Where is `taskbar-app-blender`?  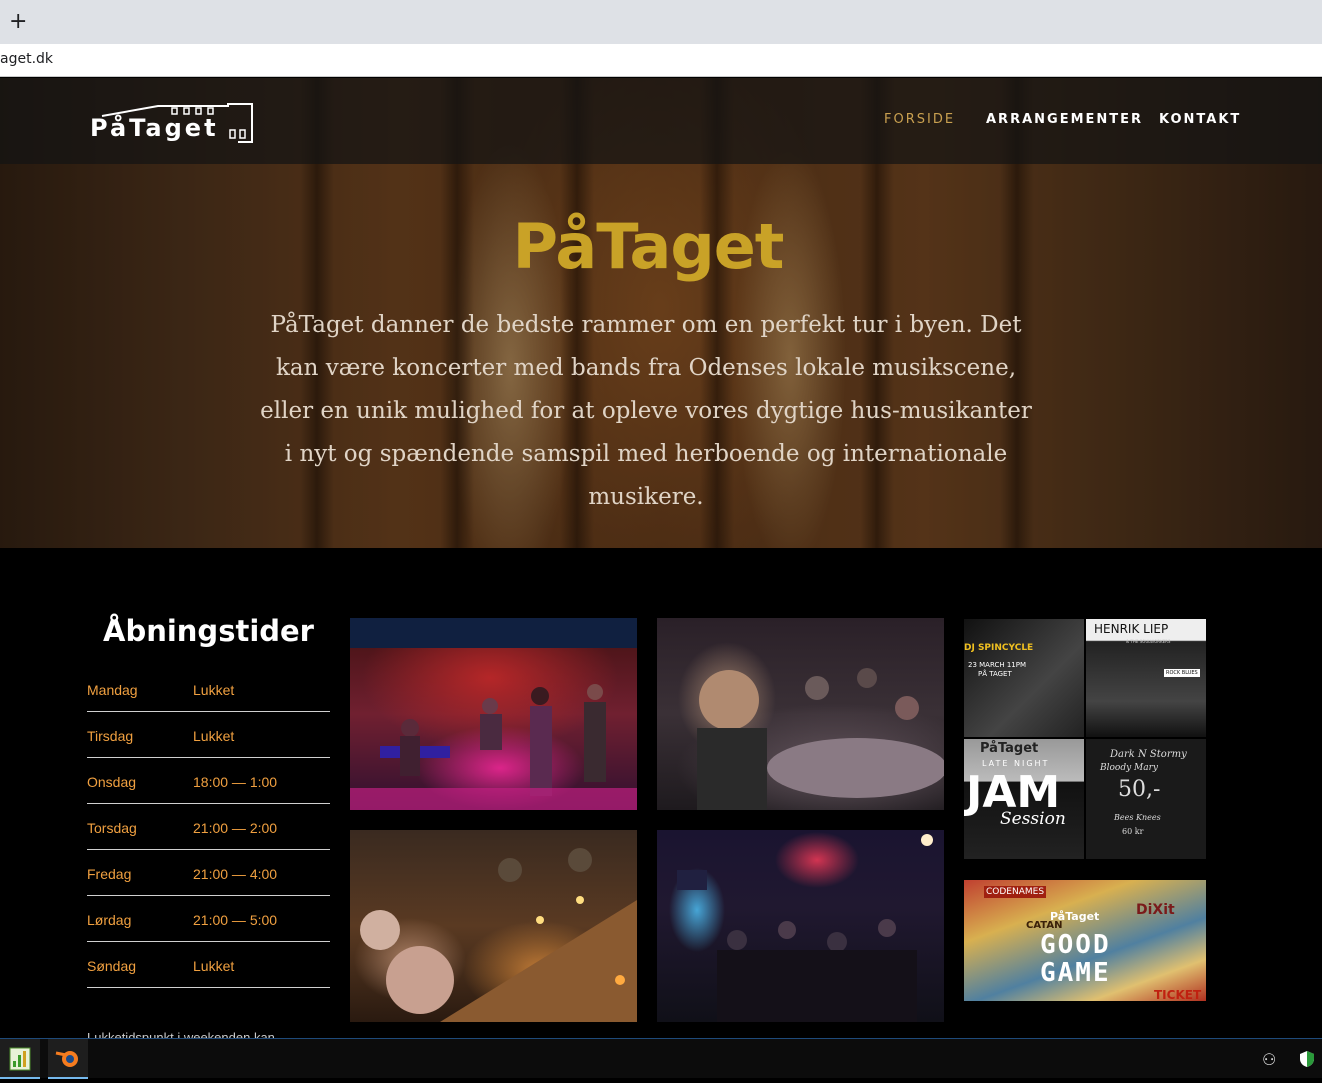
taskbar-app-blender is located at coordinates (68, 1059).